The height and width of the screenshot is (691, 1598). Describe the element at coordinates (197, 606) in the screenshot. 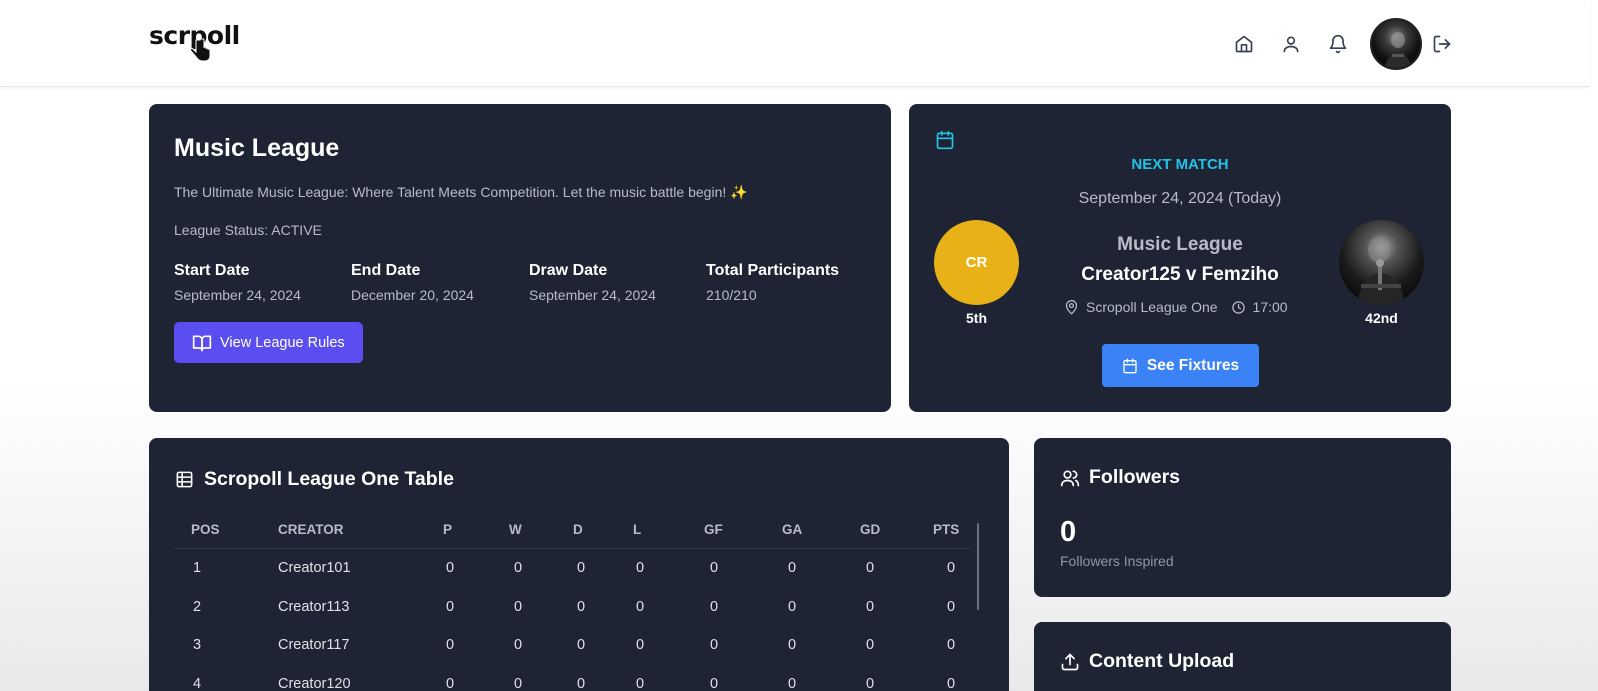

I see `cell-pos: 2` at that location.